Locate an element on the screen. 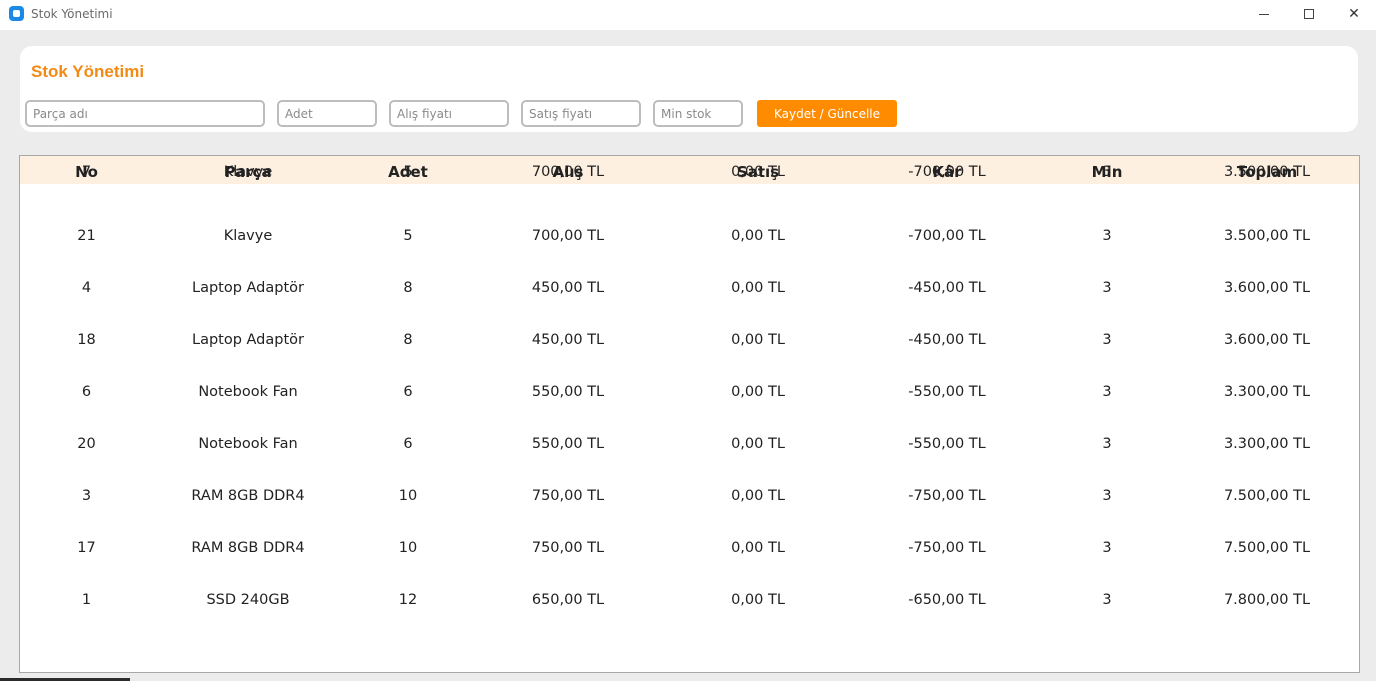  close-button: ✕ is located at coordinates (1353, 14).